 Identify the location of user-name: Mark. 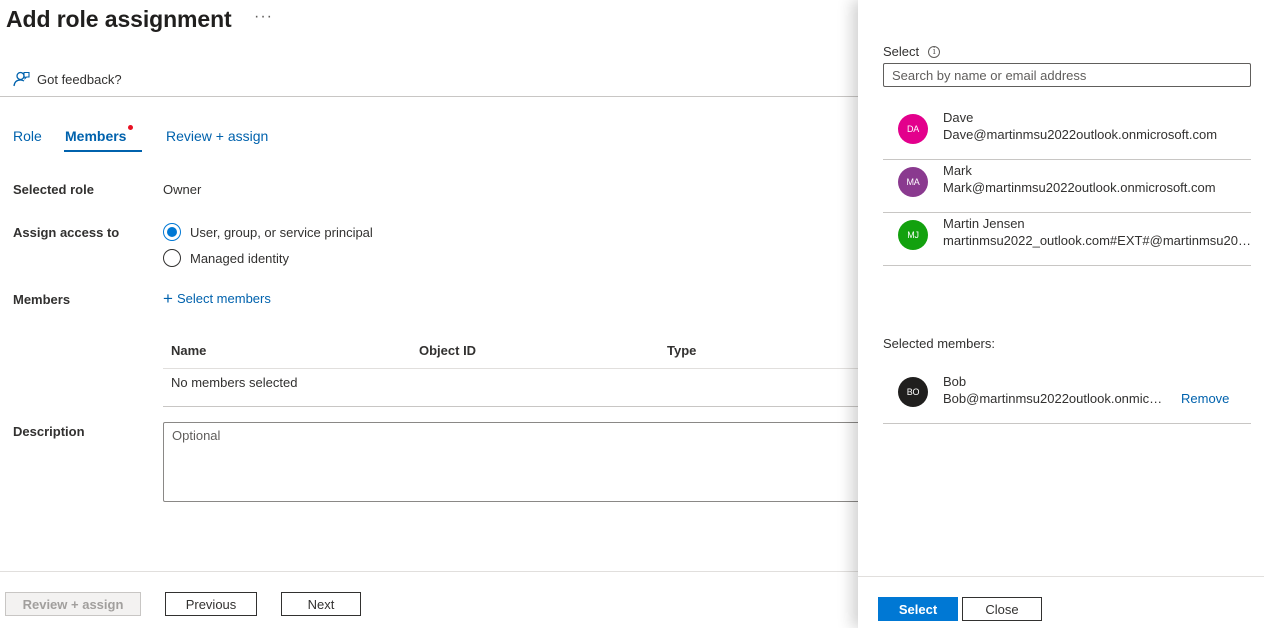
(957, 170).